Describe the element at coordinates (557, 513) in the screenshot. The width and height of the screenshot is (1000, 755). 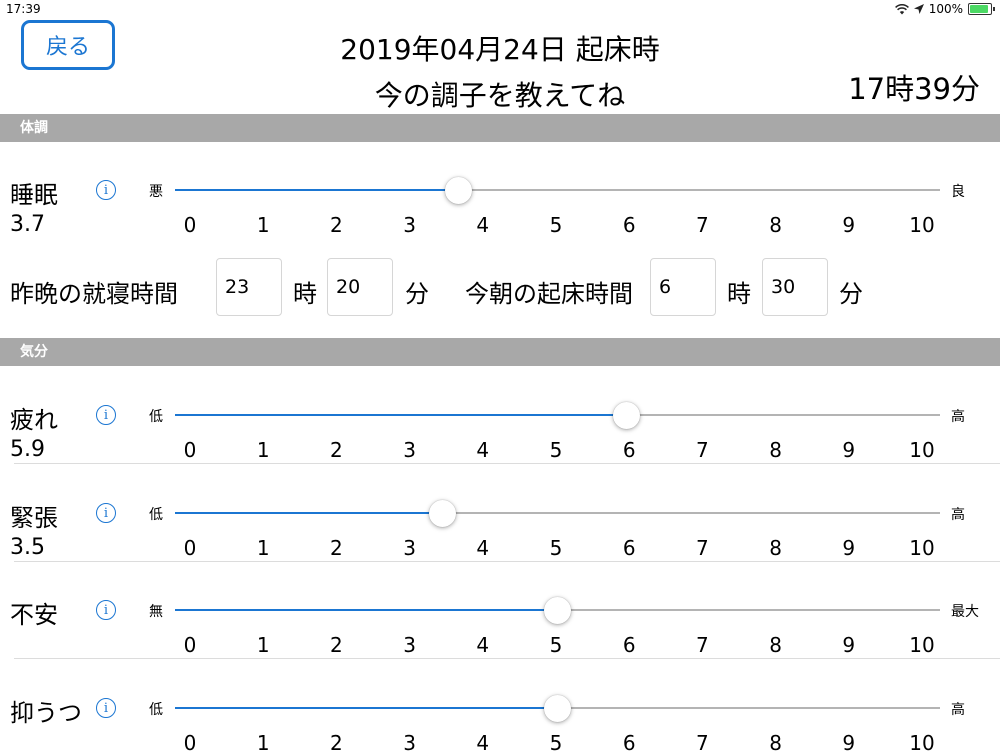
I see `tension-slider-track` at that location.